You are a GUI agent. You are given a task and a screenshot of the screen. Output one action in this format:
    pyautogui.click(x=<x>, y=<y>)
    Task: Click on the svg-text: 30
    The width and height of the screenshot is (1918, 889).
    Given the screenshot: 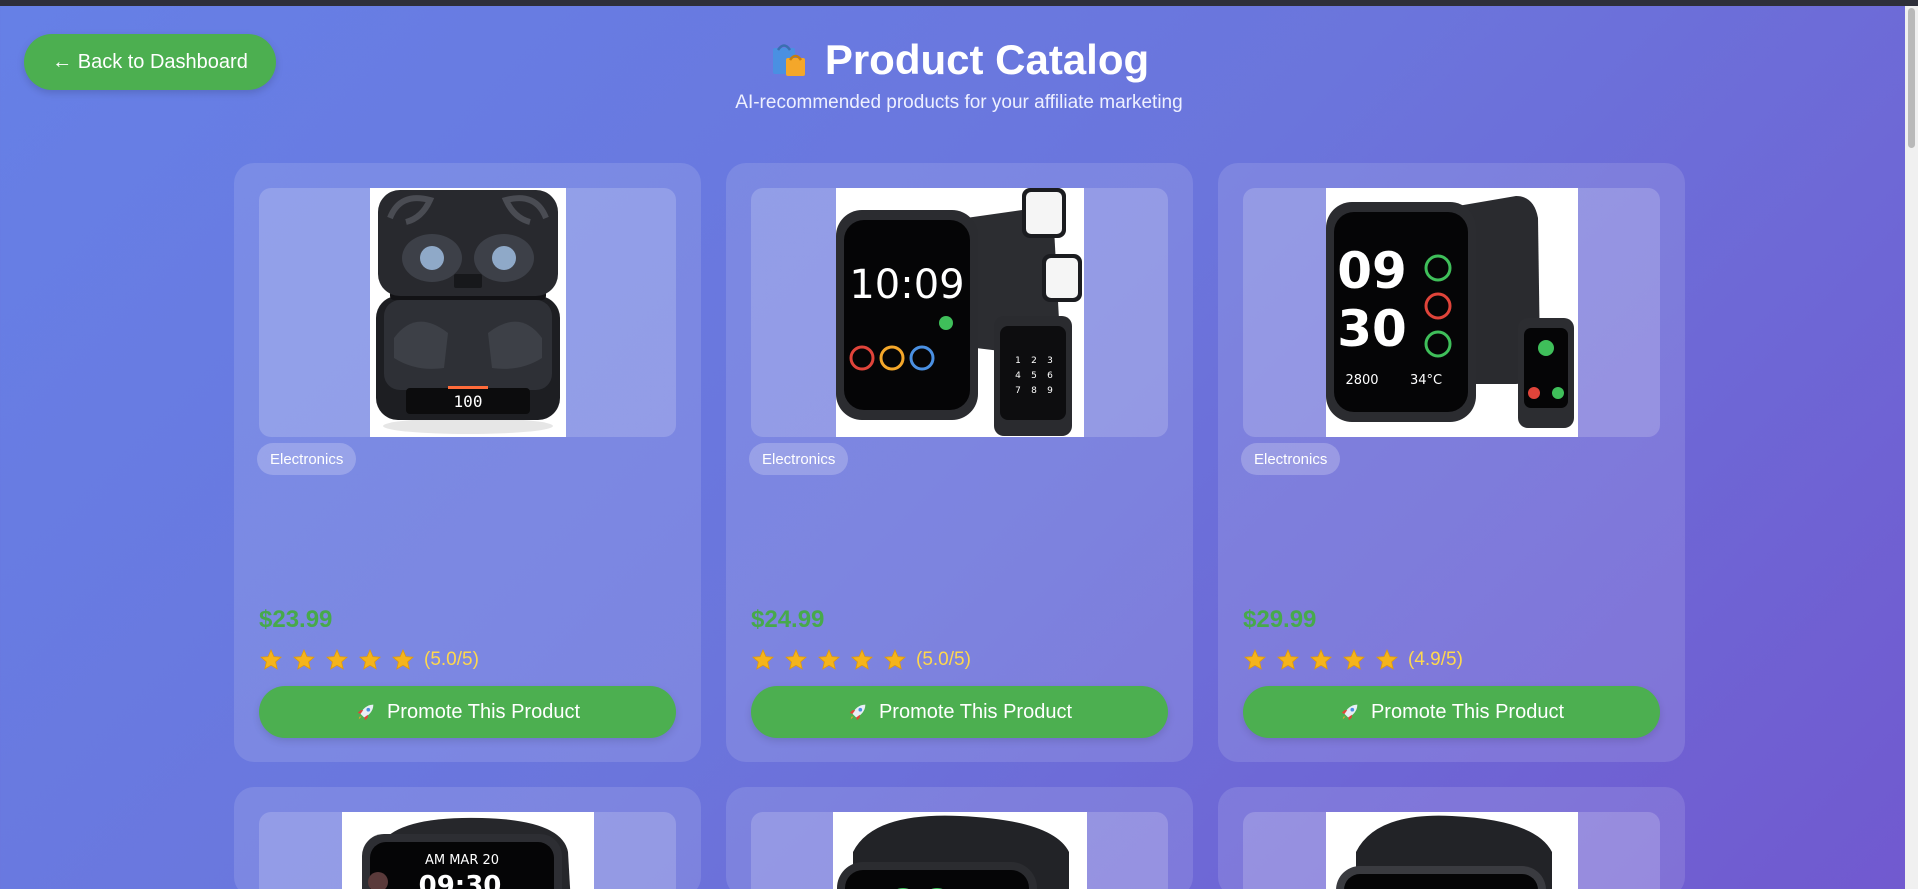 What is the action you would take?
    pyautogui.click(x=1372, y=329)
    